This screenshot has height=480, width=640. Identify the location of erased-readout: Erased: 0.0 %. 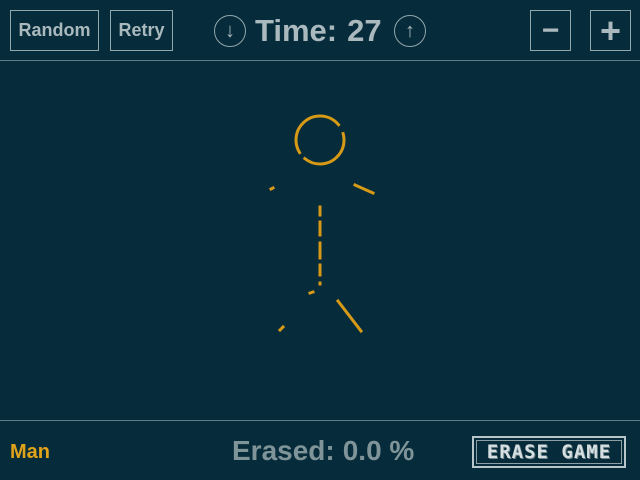
(323, 451).